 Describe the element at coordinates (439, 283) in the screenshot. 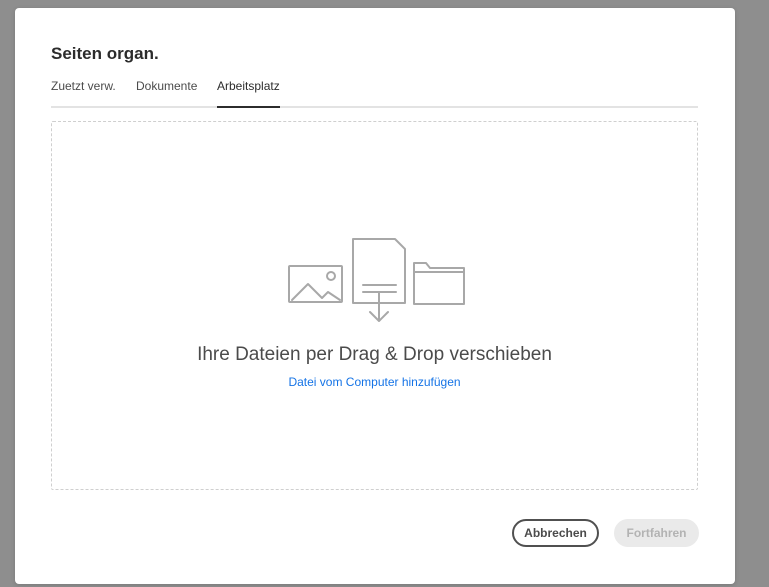

I see `folder-icon` at that location.